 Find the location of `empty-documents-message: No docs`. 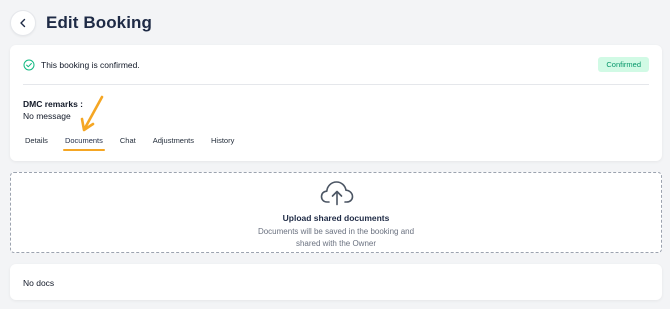

empty-documents-message: No docs is located at coordinates (39, 283).